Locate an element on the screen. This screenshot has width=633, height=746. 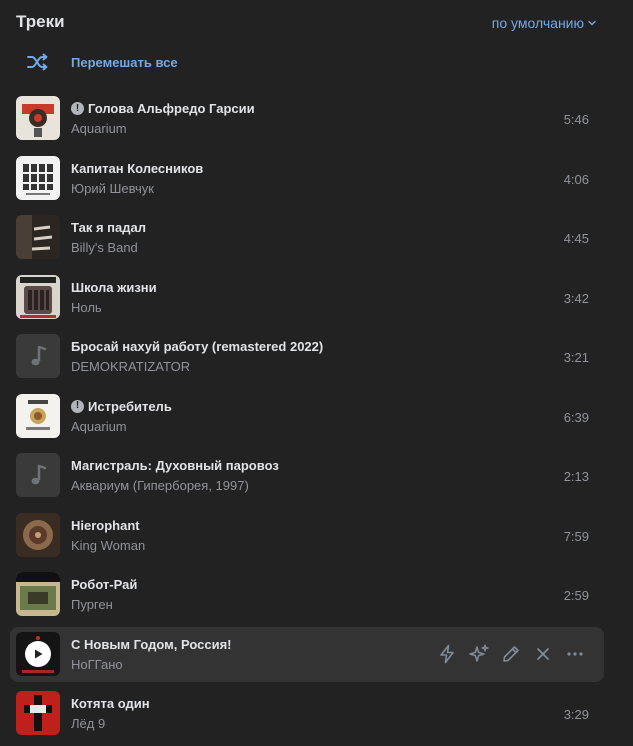
pencil-icon is located at coordinates (511, 654).